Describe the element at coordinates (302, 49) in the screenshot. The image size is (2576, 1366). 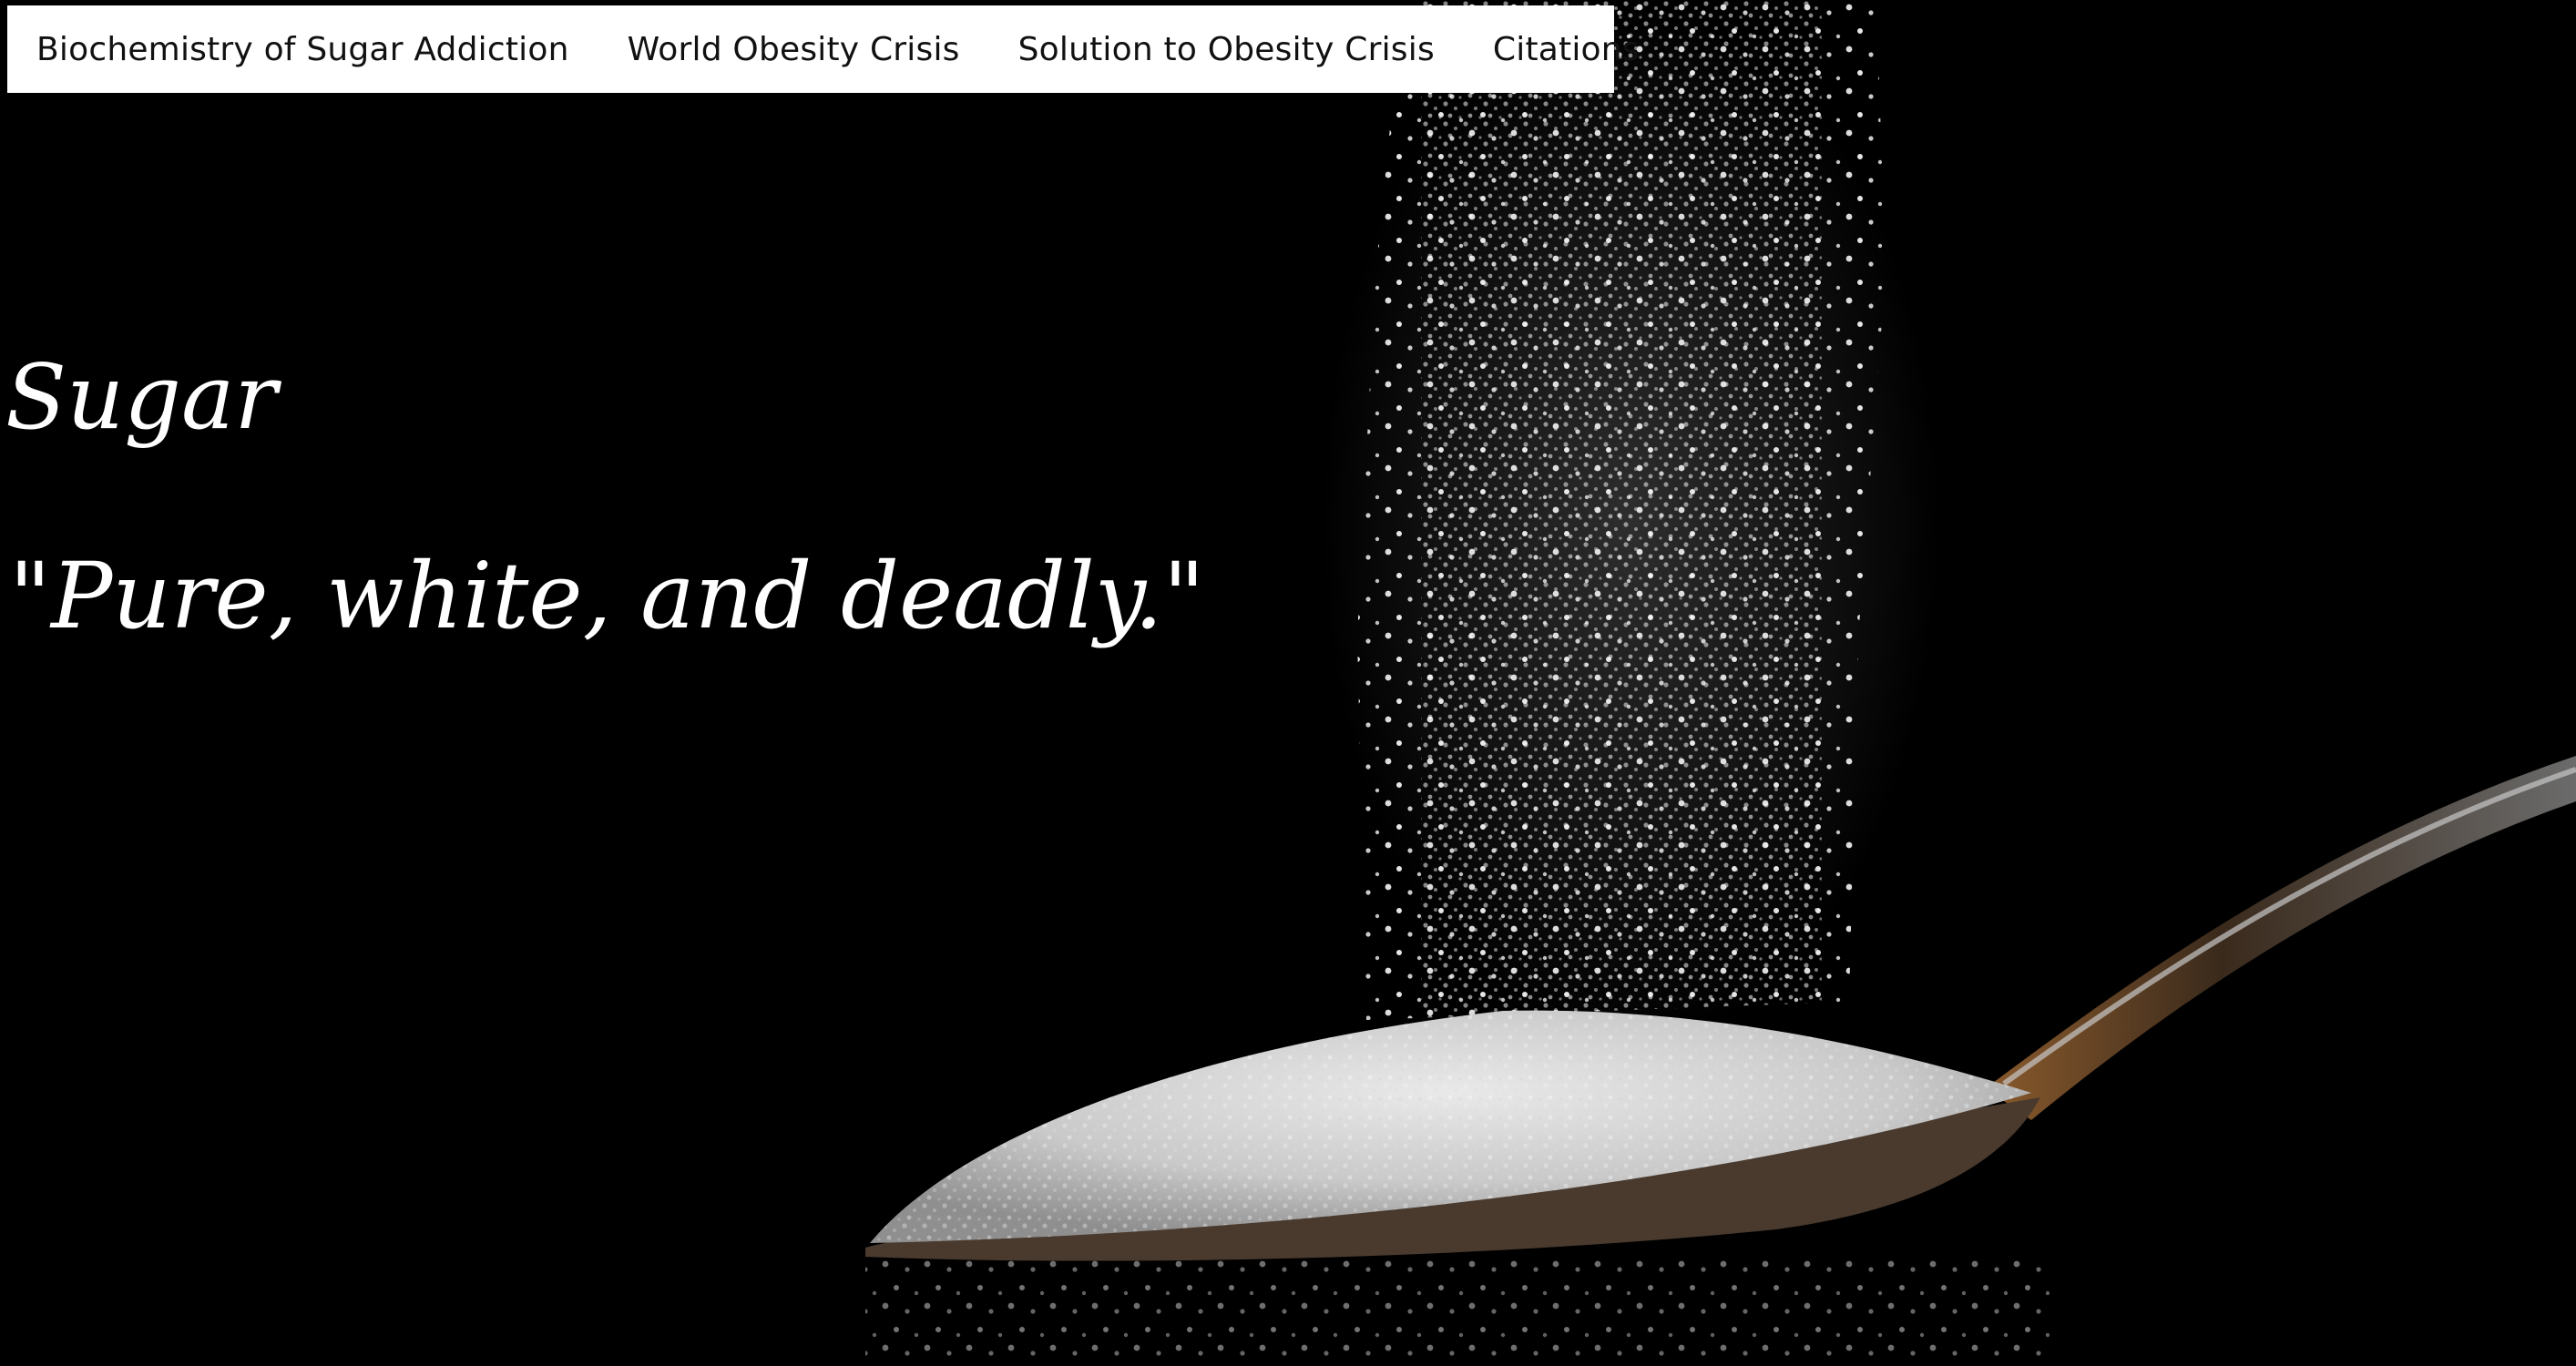
I see `nav-link-biochemistry-of-sugar-addiction: Biochemistry of Sugar Addiction` at that location.